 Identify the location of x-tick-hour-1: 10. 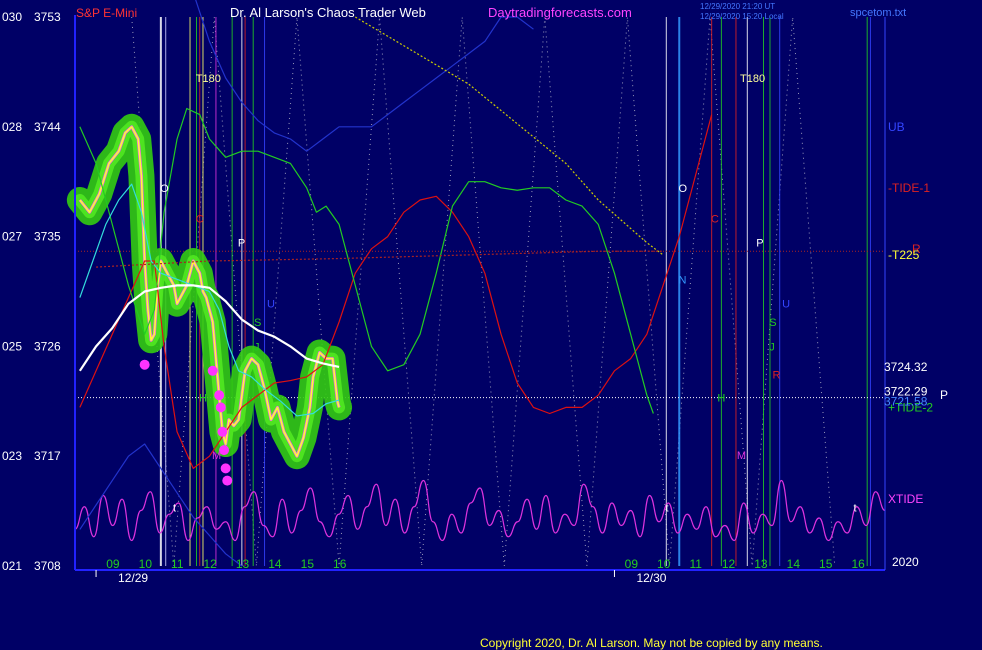
(146, 564).